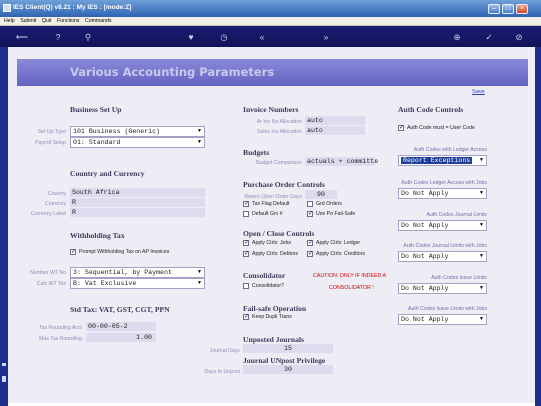 This screenshot has width=541, height=406. Describe the element at coordinates (271, 109) in the screenshot. I see `invoice-numbers-heading: Invoice Numbers` at that location.